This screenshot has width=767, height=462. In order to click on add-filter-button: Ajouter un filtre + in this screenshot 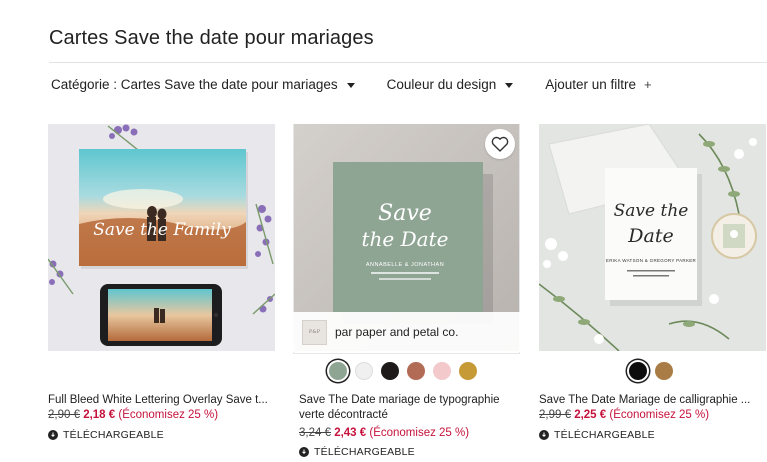, I will do `click(598, 84)`.